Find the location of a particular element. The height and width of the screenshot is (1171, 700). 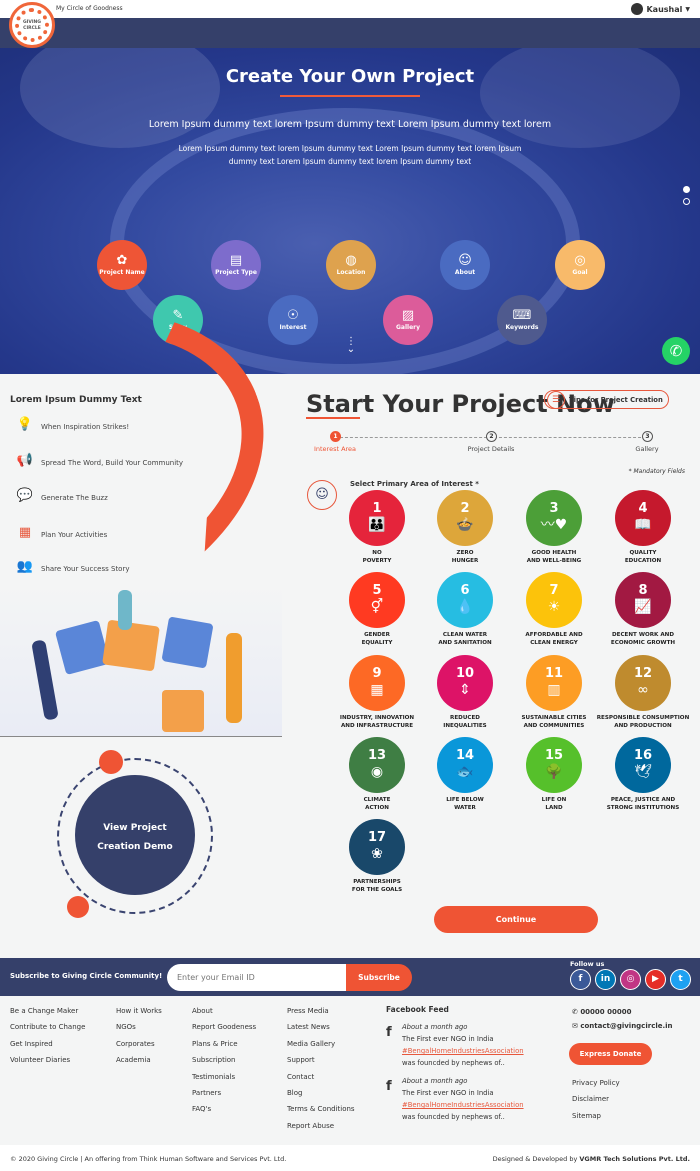

legal-link: Disclaimer is located at coordinates (596, 1099).